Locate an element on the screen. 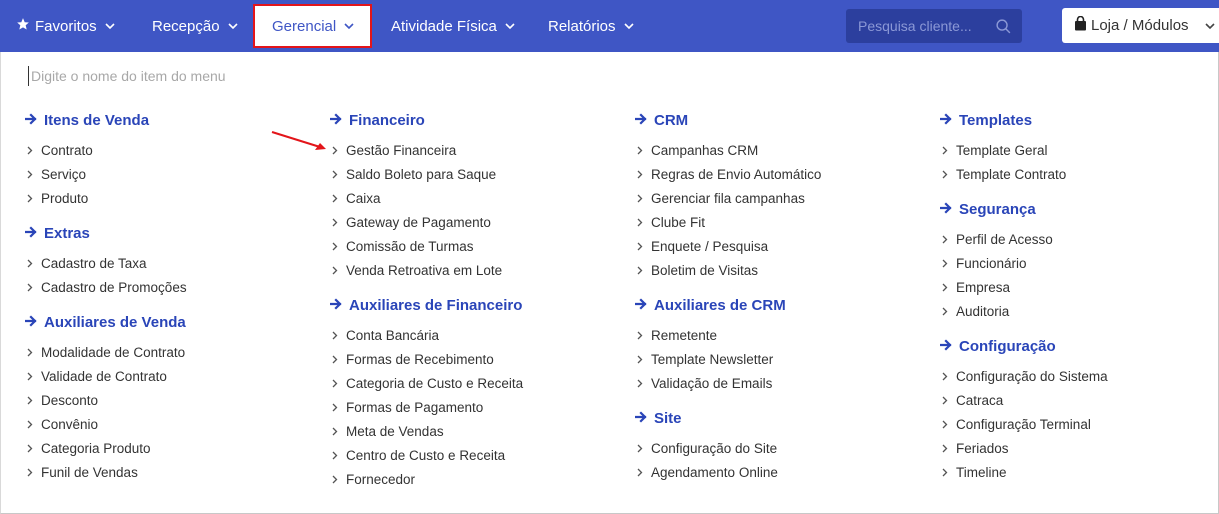 This screenshot has height=514, width=1219. menu-item: Meta de Vendas is located at coordinates (426, 431).